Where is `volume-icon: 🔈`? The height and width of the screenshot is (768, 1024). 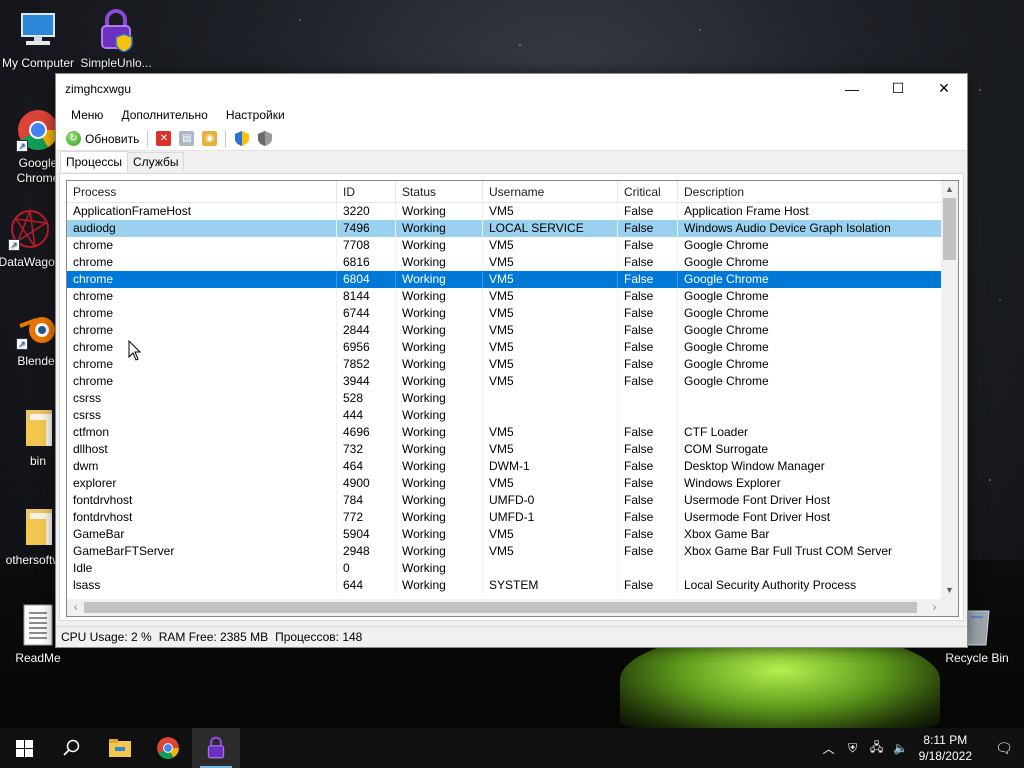
volume-icon: 🔈 is located at coordinates (901, 748).